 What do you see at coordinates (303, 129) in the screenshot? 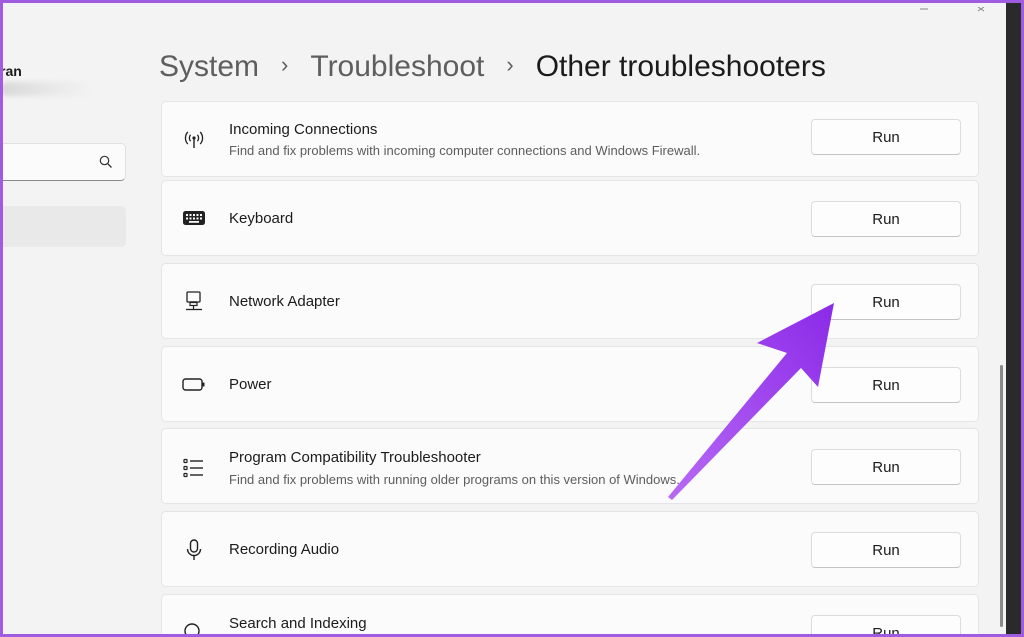
I see `troubleshooter-title: Incoming Connections` at bounding box center [303, 129].